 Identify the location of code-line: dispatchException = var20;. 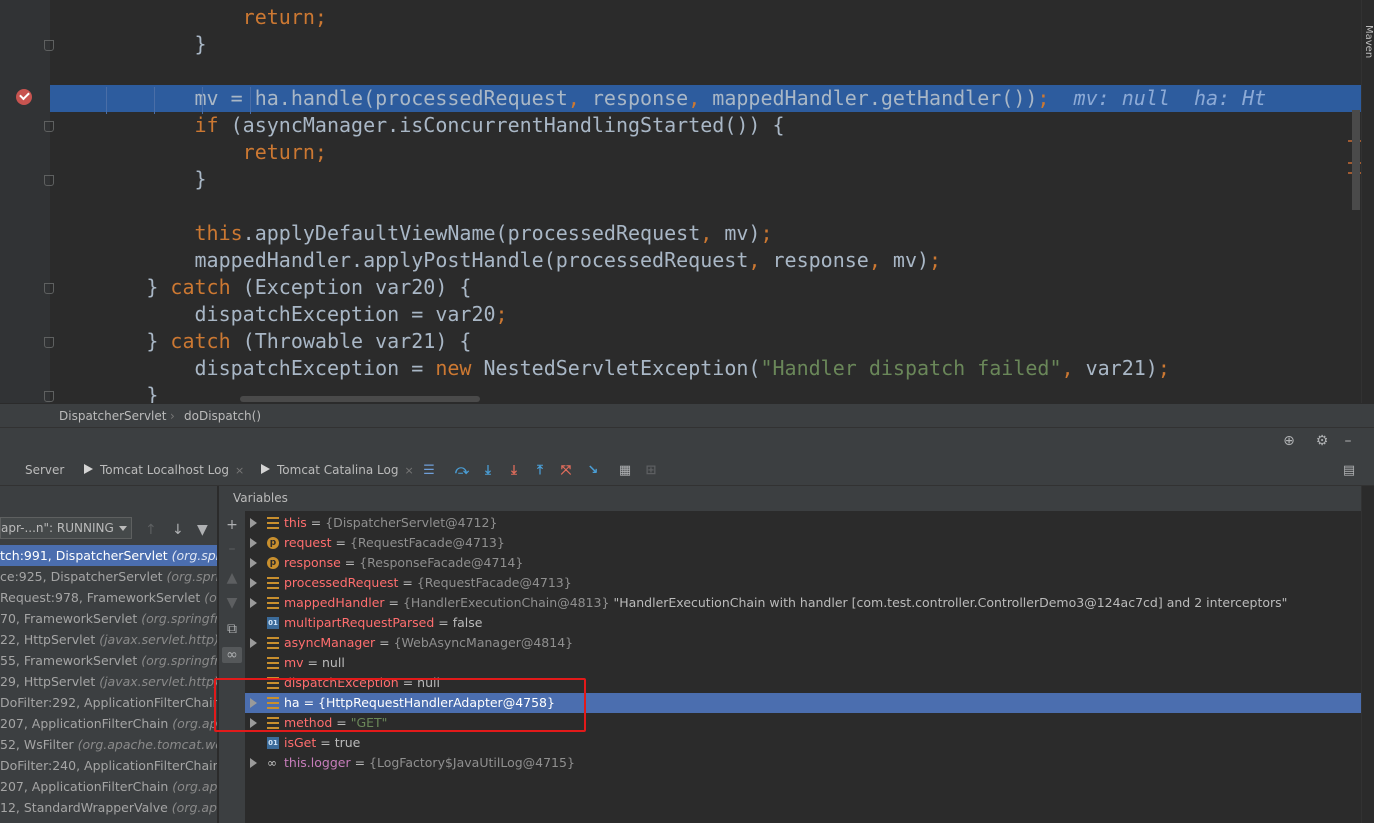
(279, 314).